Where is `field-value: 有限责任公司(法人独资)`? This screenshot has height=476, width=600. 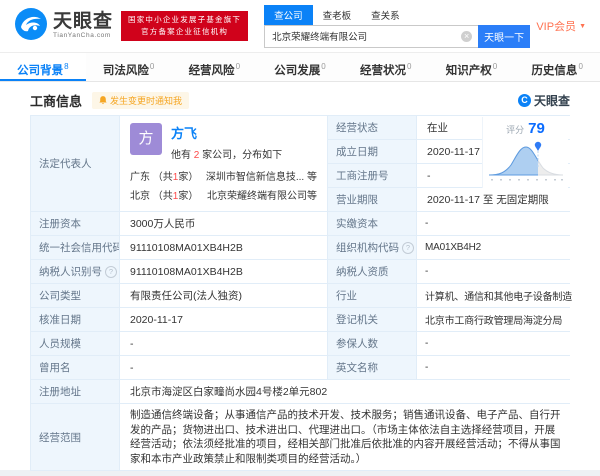
field-value: 有限责任公司(法人独资) is located at coordinates (223, 295).